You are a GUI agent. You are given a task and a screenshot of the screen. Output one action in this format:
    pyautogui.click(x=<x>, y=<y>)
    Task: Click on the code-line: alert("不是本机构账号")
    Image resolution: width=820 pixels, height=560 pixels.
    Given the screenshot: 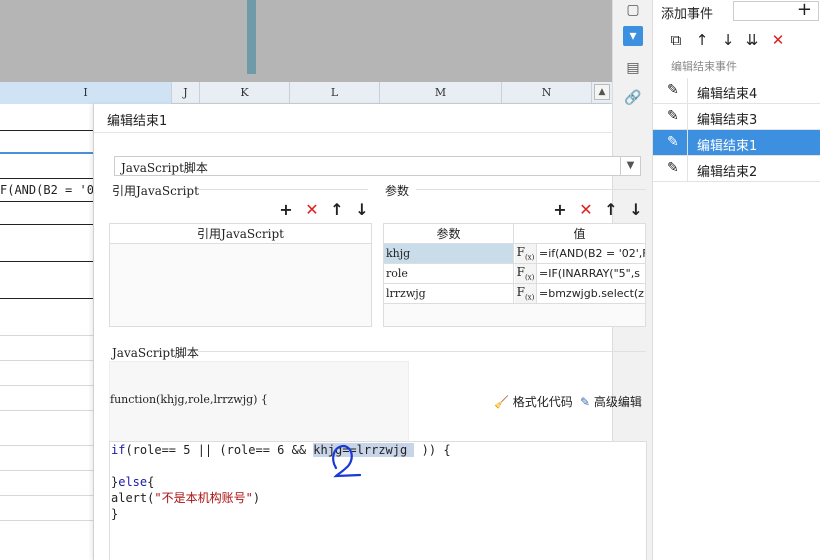 What is the action you would take?
    pyautogui.click(x=186, y=498)
    